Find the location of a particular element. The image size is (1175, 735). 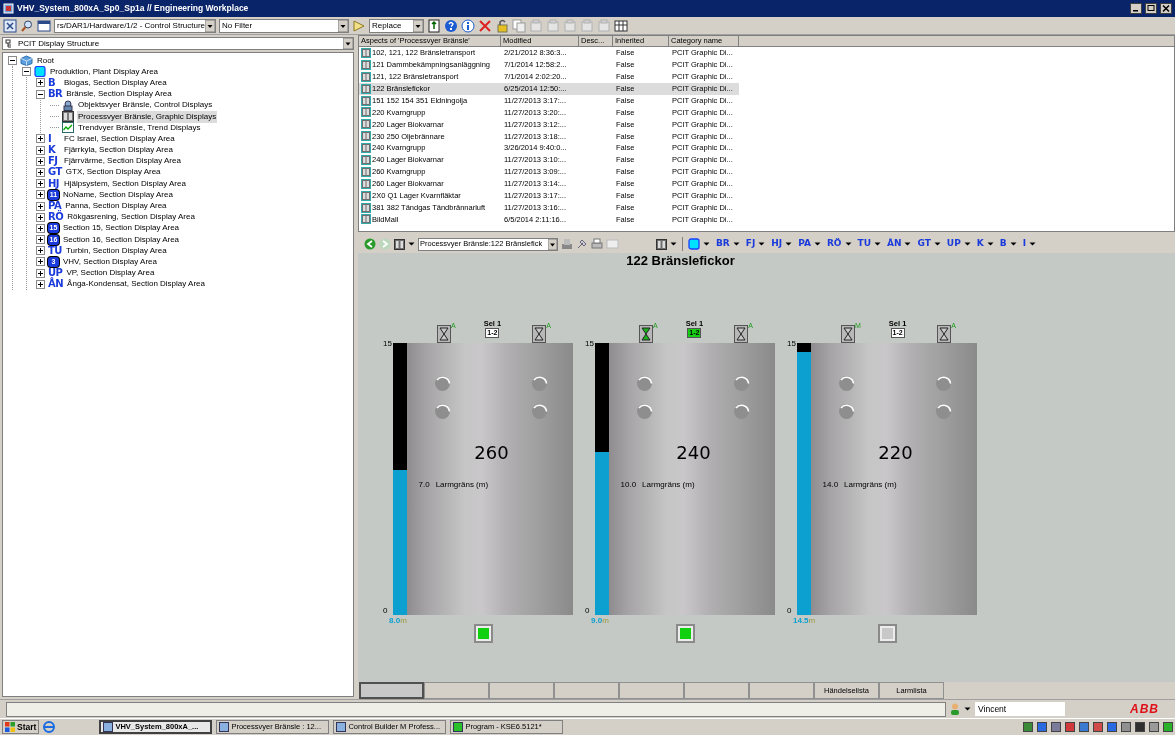

delete-icon is located at coordinates (485, 25).